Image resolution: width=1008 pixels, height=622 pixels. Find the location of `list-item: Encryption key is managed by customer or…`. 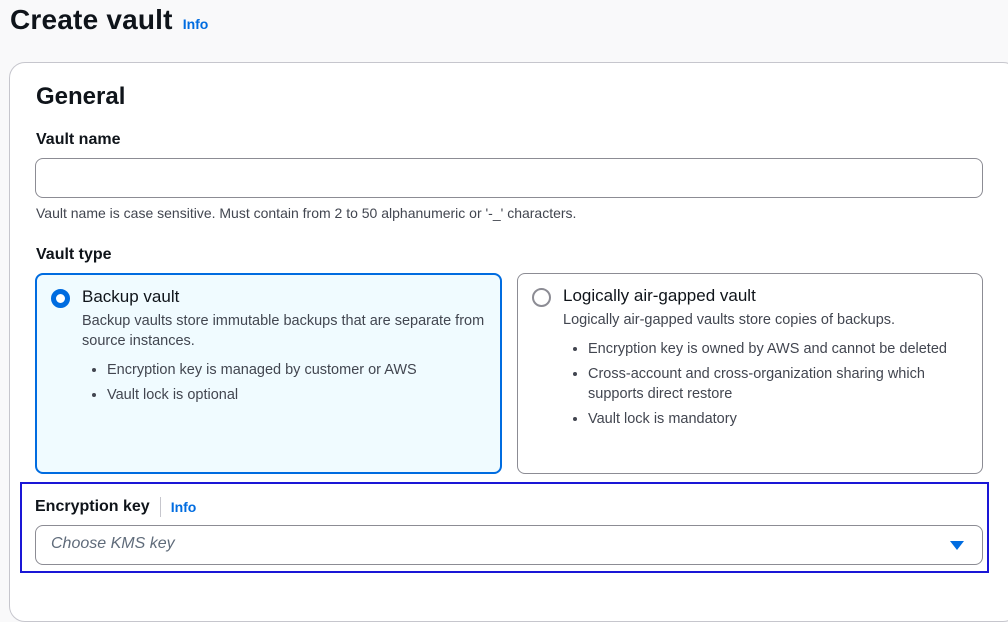

list-item: Encryption key is managed by customer or… is located at coordinates (302, 370).